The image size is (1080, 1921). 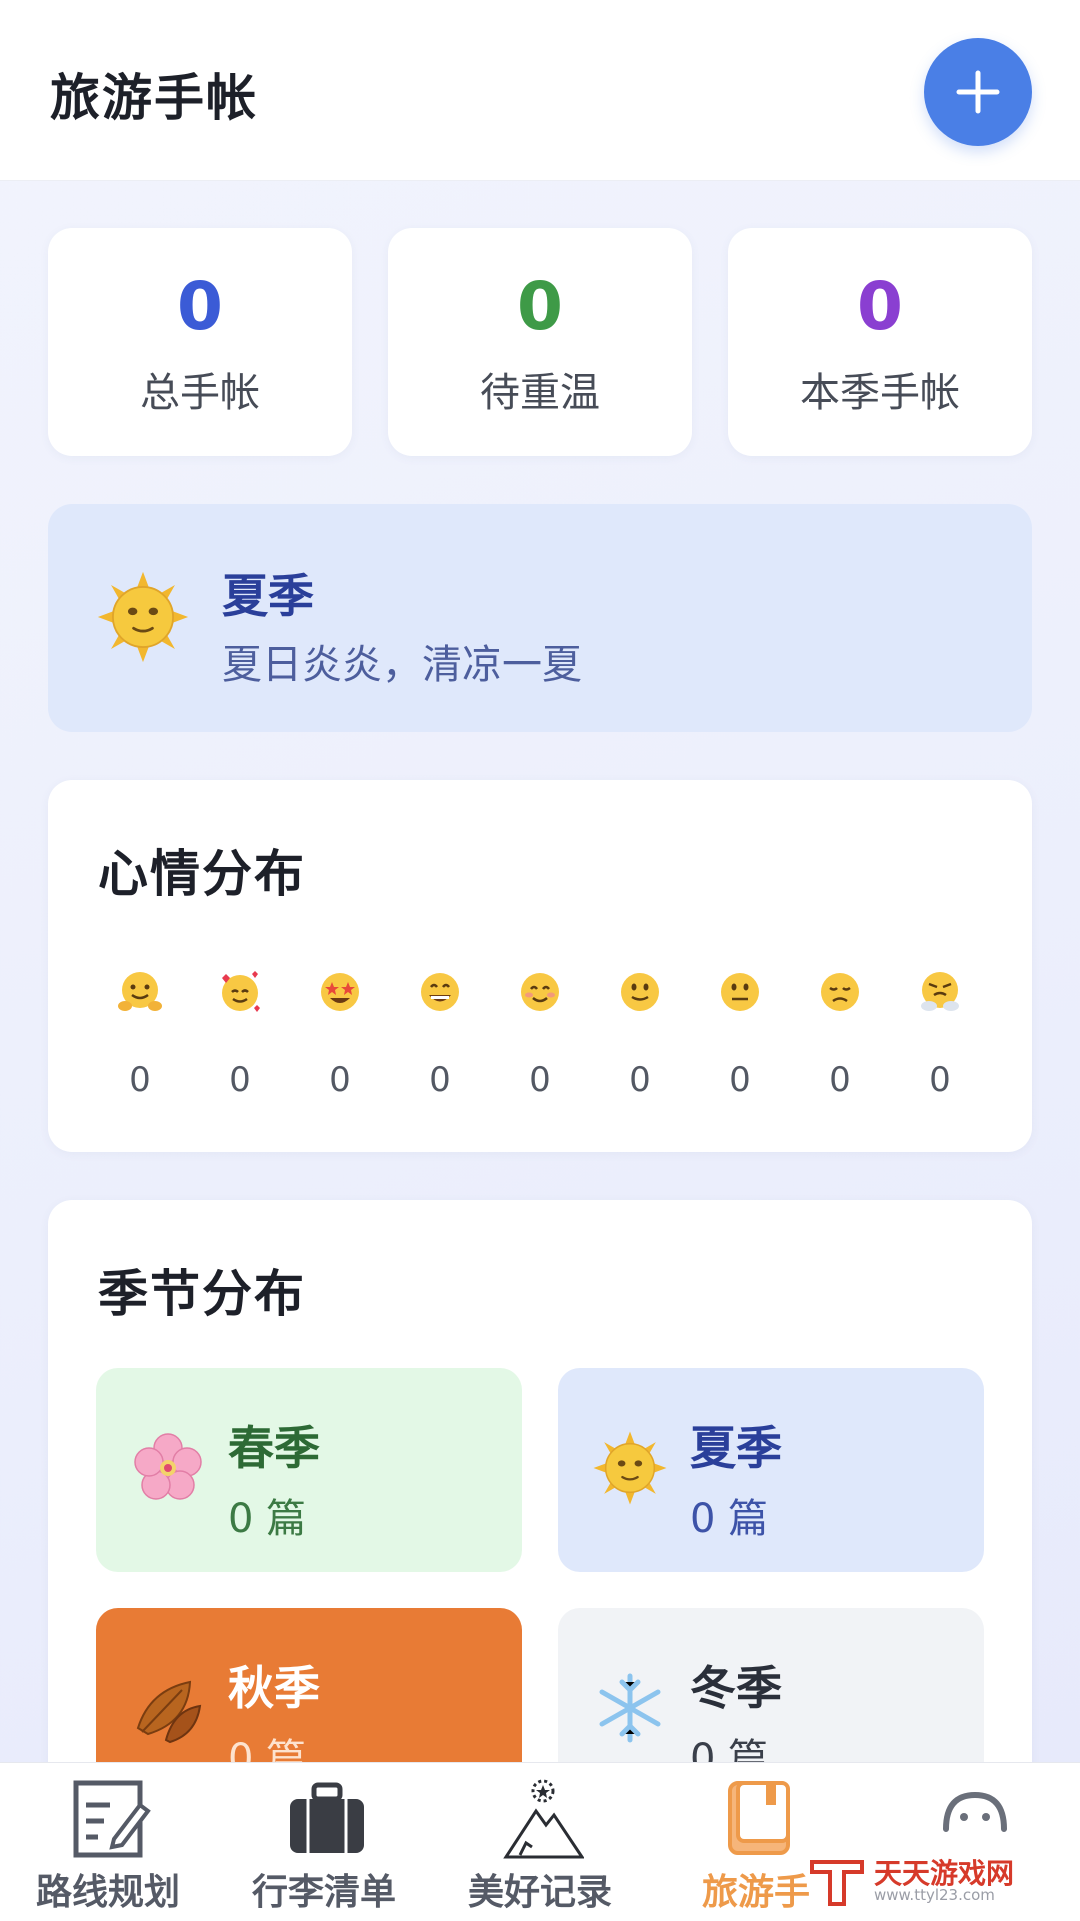 I want to click on slightly-smiling-face-icon, so click(x=640, y=992).